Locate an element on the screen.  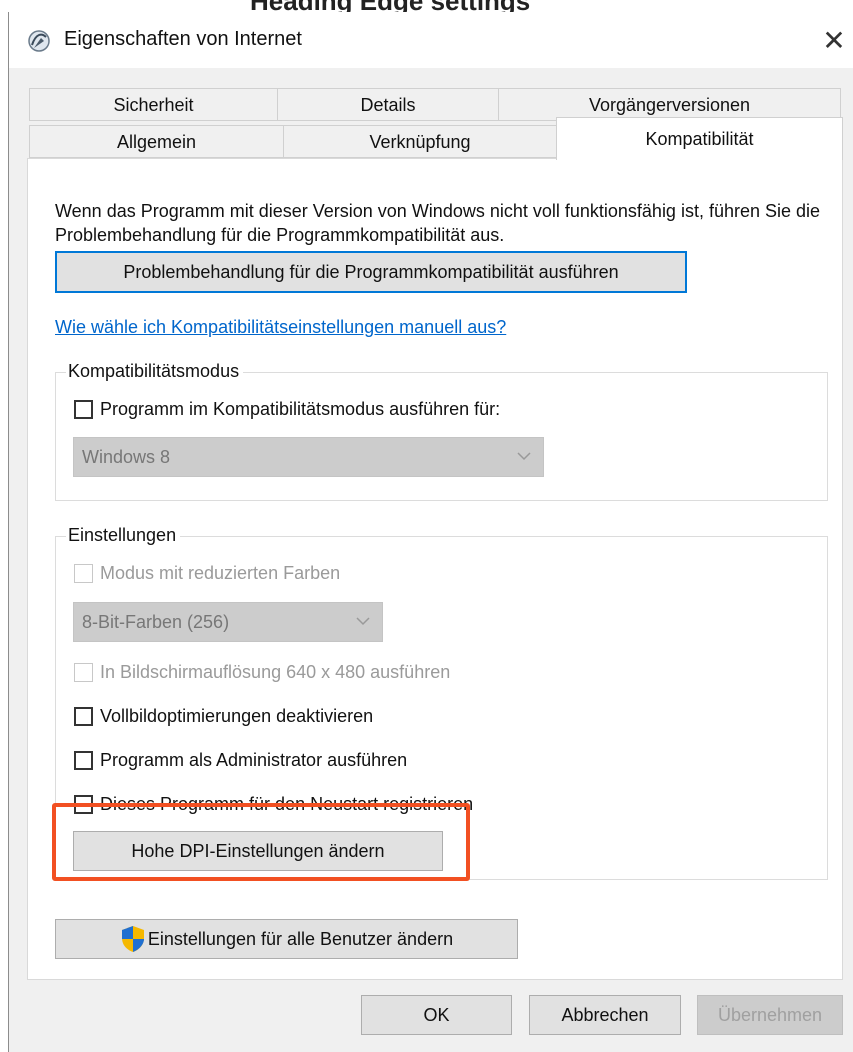
tab-label: Kompatibilität is located at coordinates (699, 138).